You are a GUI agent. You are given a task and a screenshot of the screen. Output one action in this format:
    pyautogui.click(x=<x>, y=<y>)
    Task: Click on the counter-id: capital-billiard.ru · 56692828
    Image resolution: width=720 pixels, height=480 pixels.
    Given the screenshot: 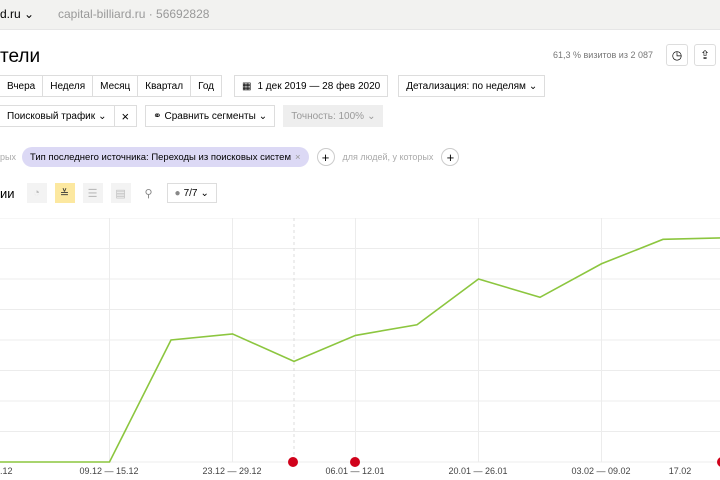 What is the action you would take?
    pyautogui.click(x=134, y=14)
    